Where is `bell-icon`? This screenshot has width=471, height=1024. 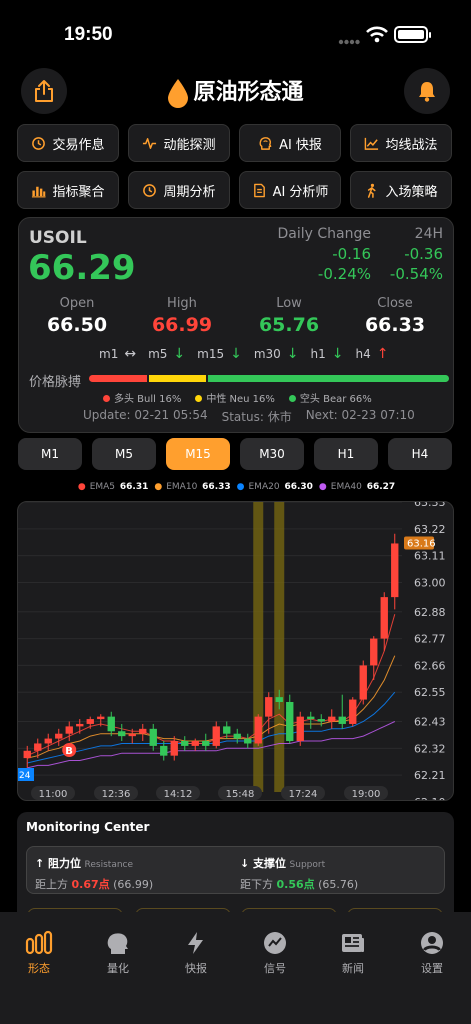
bell-icon is located at coordinates (427, 92).